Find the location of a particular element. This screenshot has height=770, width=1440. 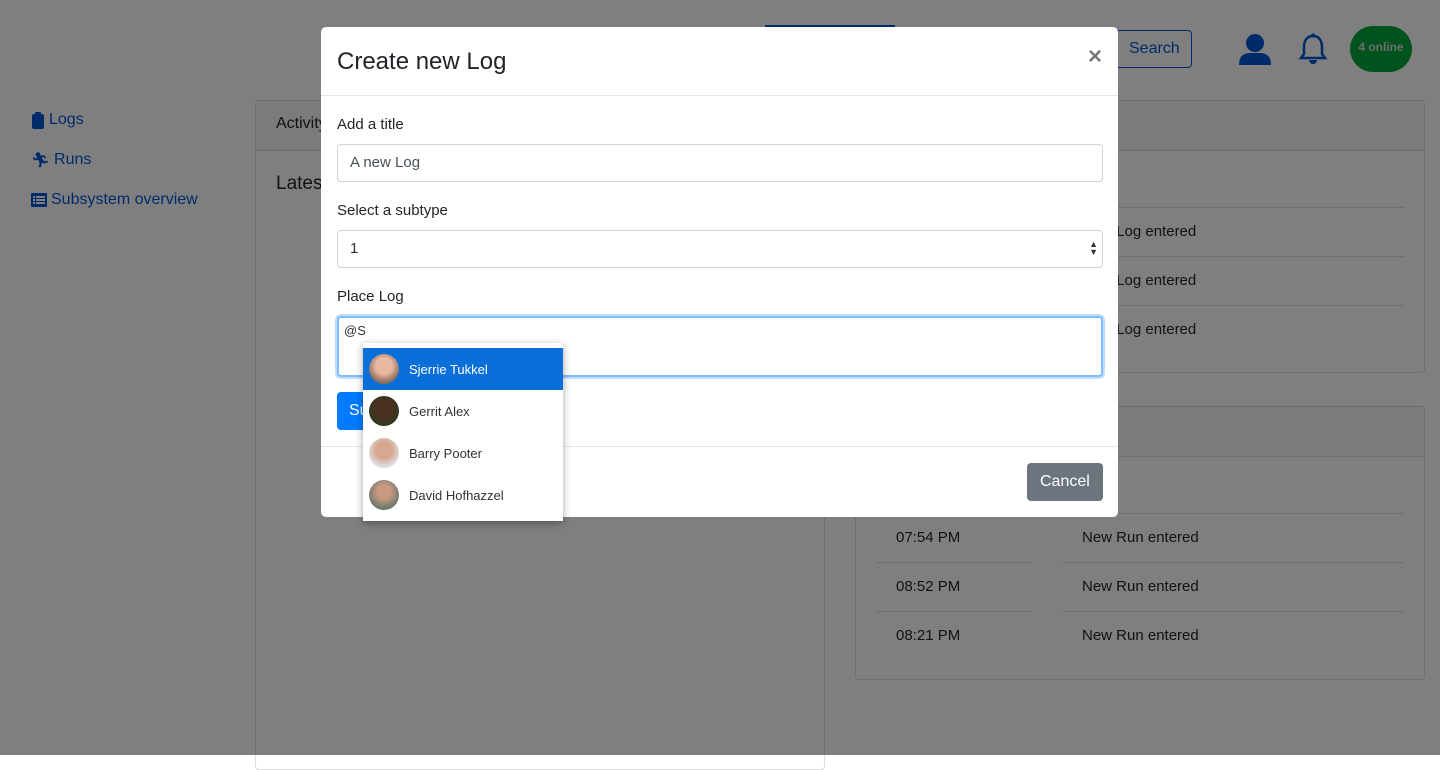

mention-option: Sjerrie Tukkel is located at coordinates (463, 369).